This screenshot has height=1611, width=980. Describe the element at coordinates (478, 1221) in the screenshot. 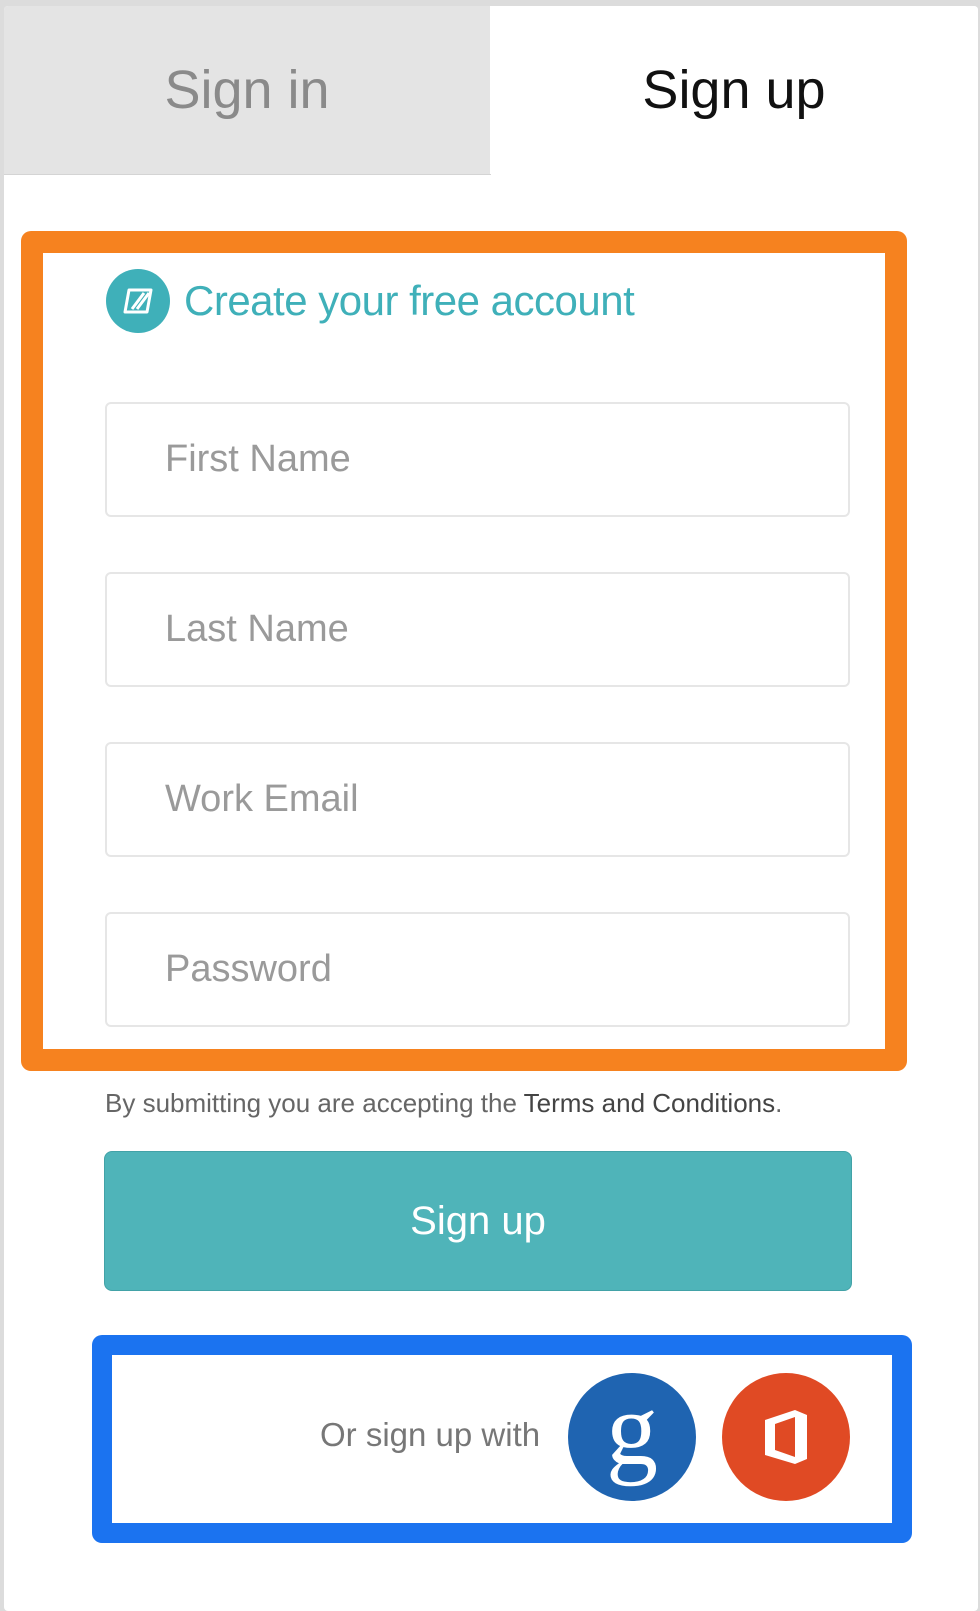

I see `sign-up-button: Sign up` at that location.